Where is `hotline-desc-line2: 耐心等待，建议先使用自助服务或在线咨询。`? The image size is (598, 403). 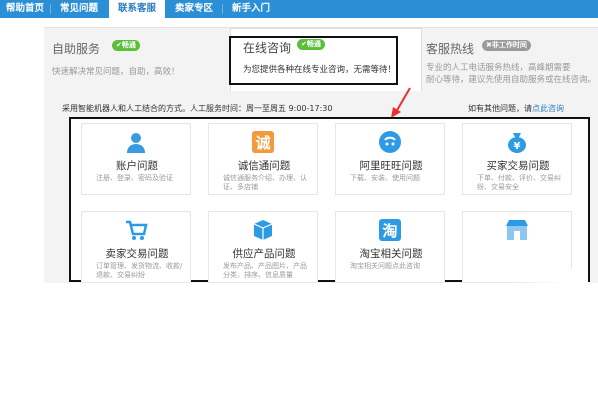 hotline-desc-line2: 耐心等待，建议先使用自助服务或在线咨询。 is located at coordinates (511, 80).